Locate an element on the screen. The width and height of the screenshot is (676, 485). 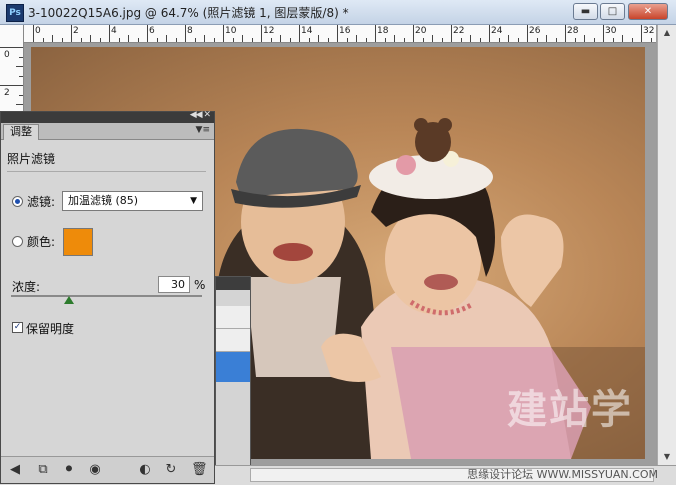
filter-dropdown-value: 加温滤镜 (85) is located at coordinates (103, 200).